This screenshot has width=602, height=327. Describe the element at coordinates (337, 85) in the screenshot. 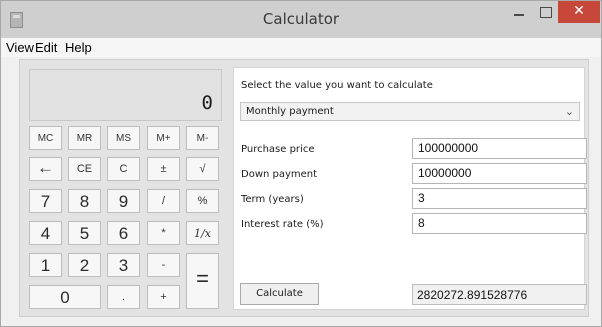

I see `panel-prompt: Select the value you want to calculate` at that location.